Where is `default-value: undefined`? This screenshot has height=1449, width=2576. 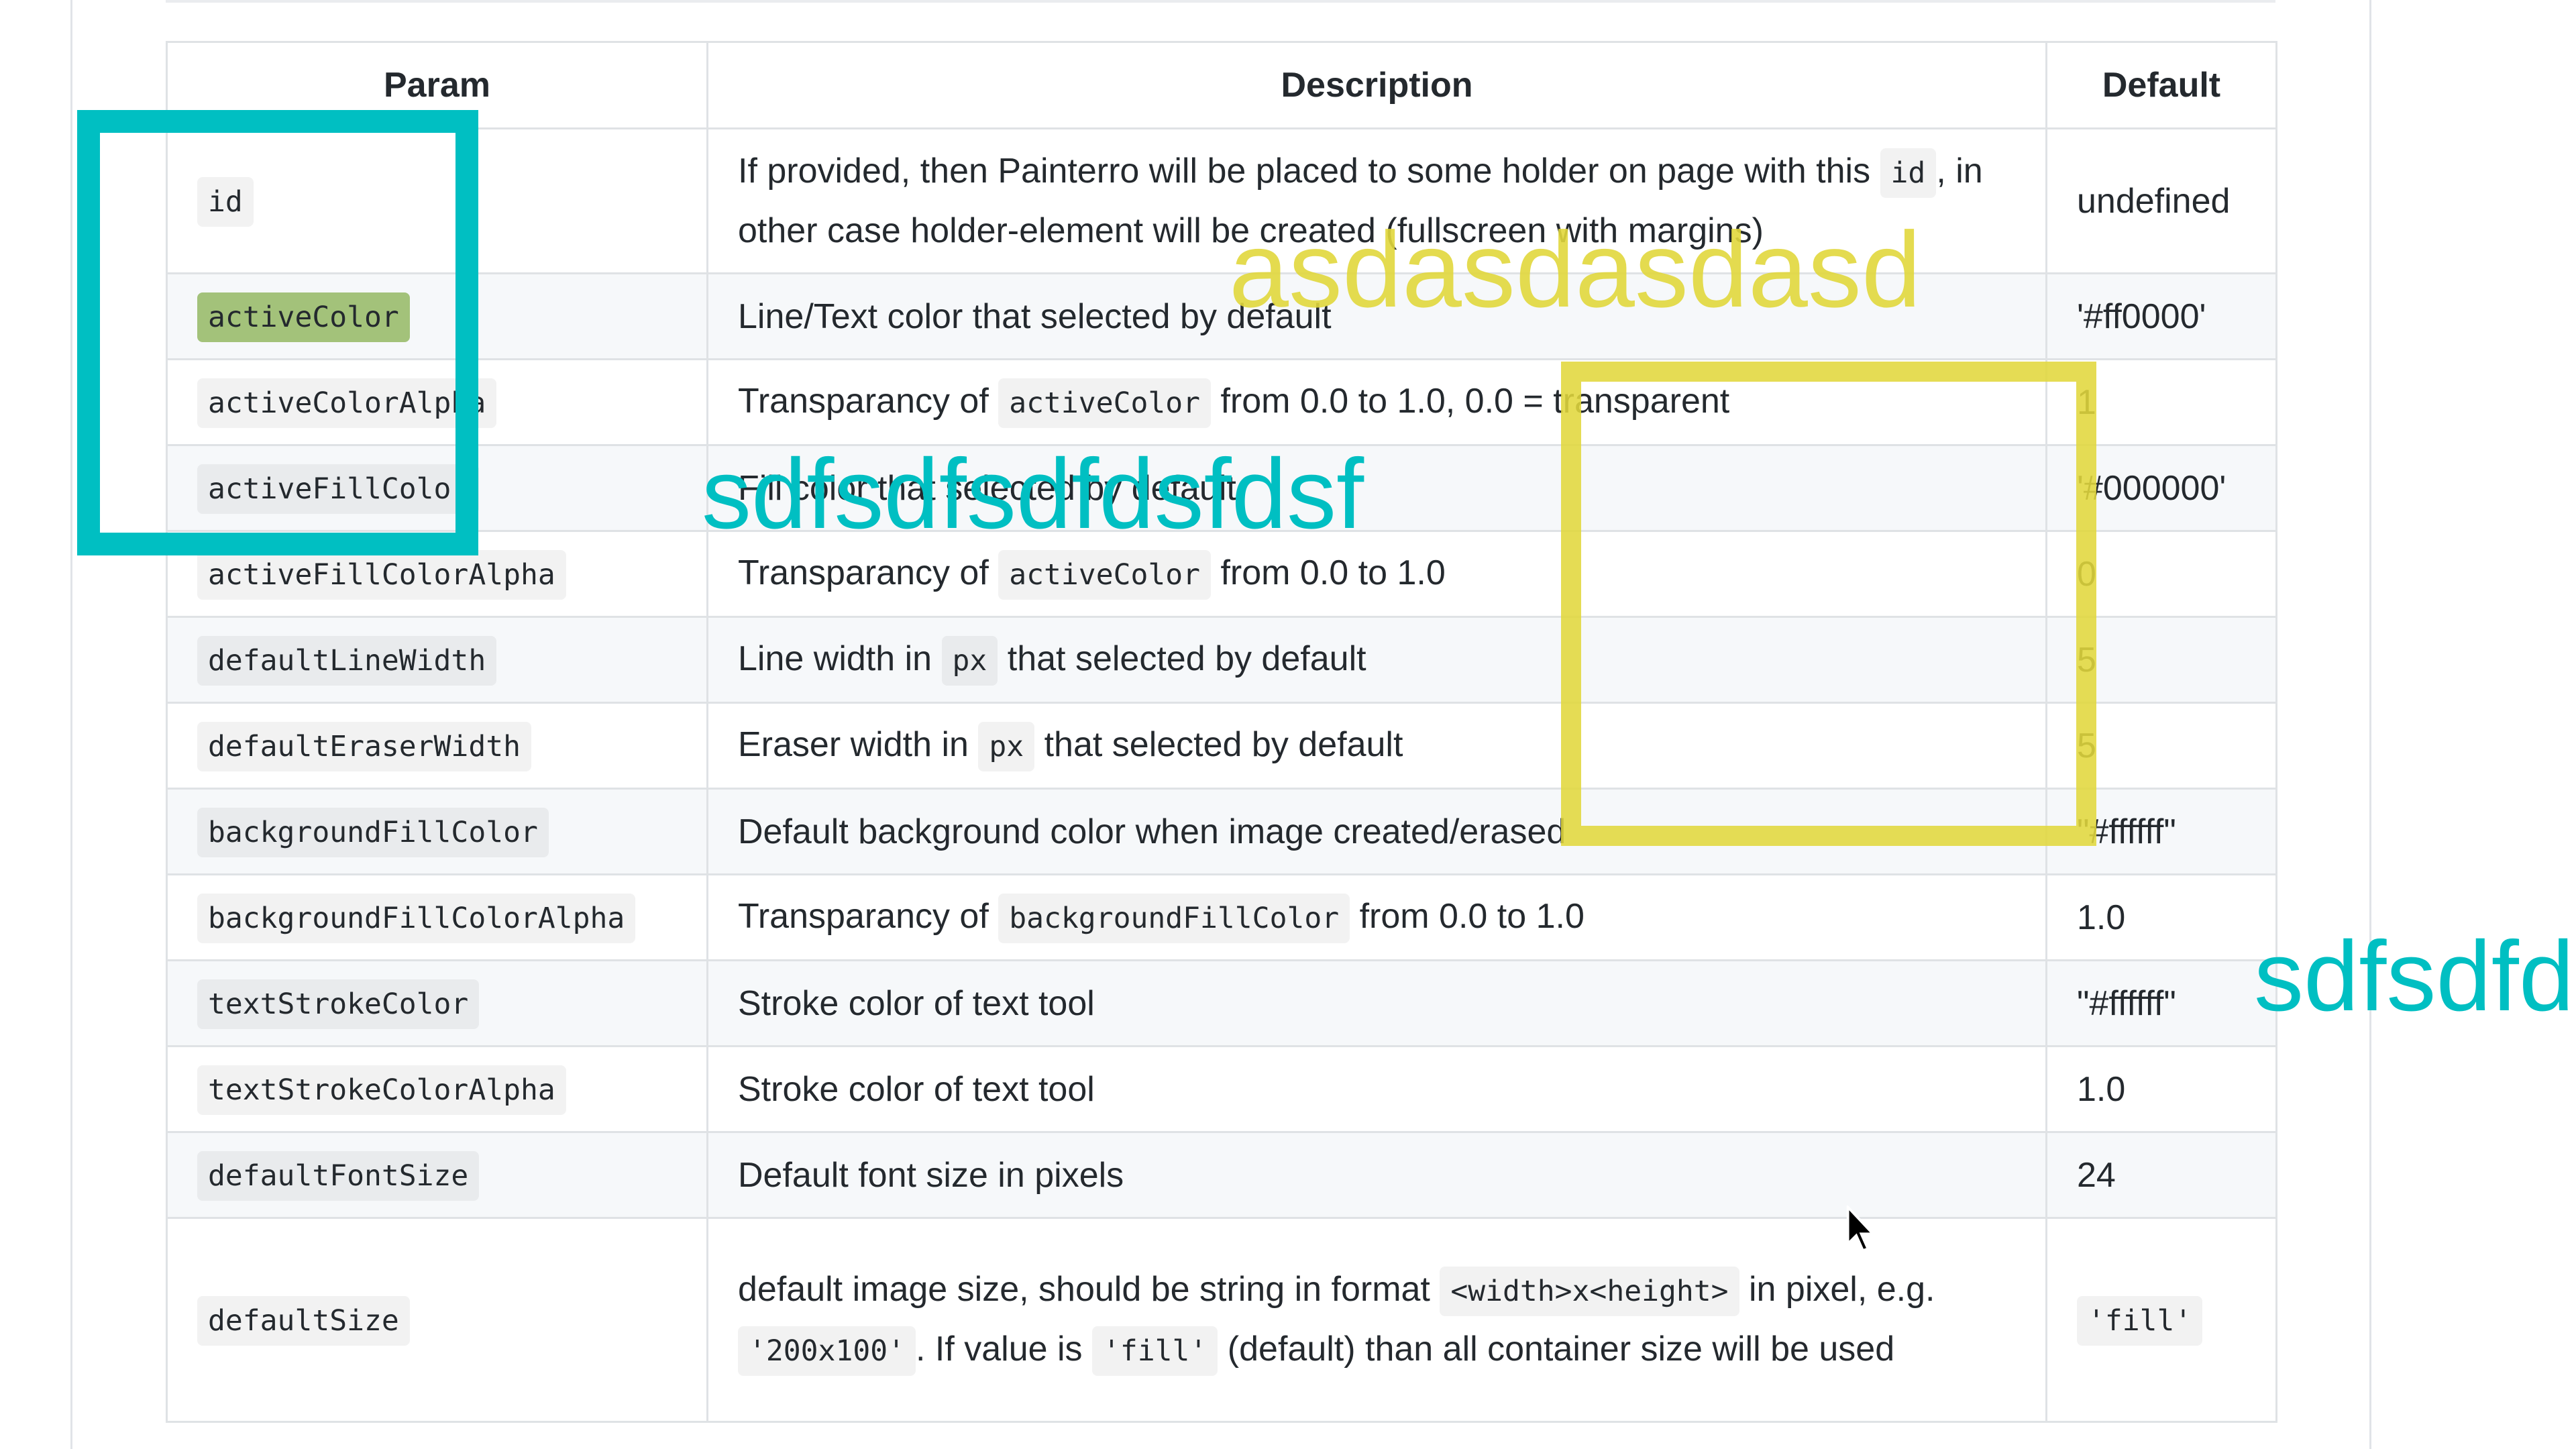
default-value: undefined is located at coordinates (2154, 201).